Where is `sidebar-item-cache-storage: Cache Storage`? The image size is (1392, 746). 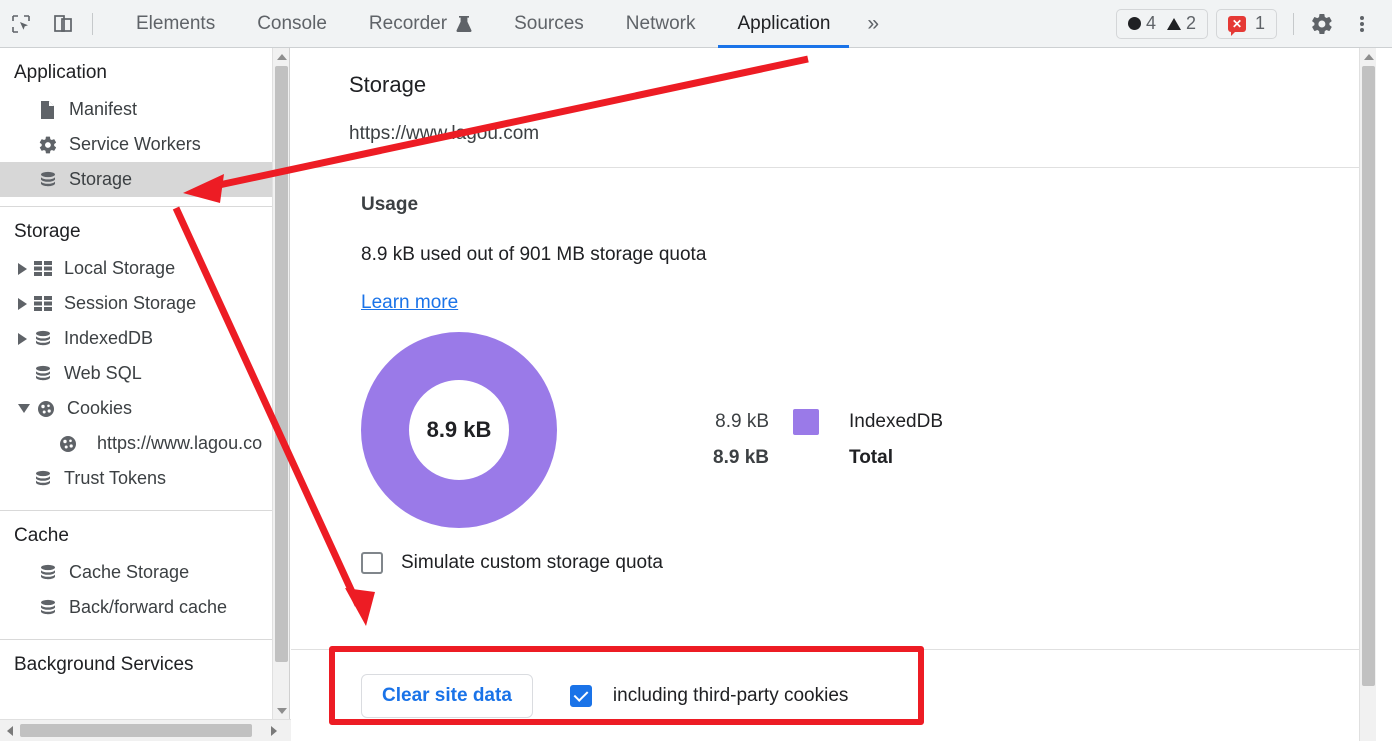 sidebar-item-cache-storage: Cache Storage is located at coordinates (144, 572).